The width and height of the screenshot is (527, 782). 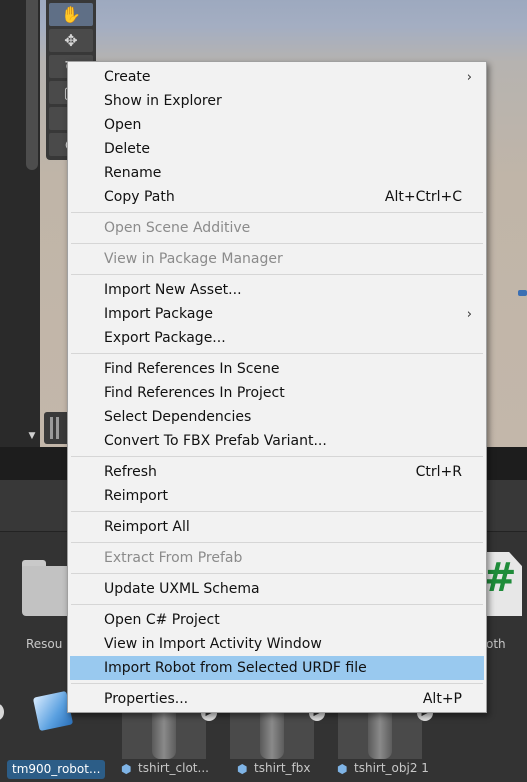 I want to click on menu-item-label: Select Dependencies, so click(x=178, y=417).